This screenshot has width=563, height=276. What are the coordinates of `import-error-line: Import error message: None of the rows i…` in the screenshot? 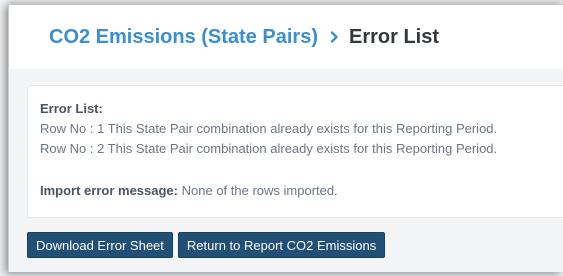 It's located at (301, 191).